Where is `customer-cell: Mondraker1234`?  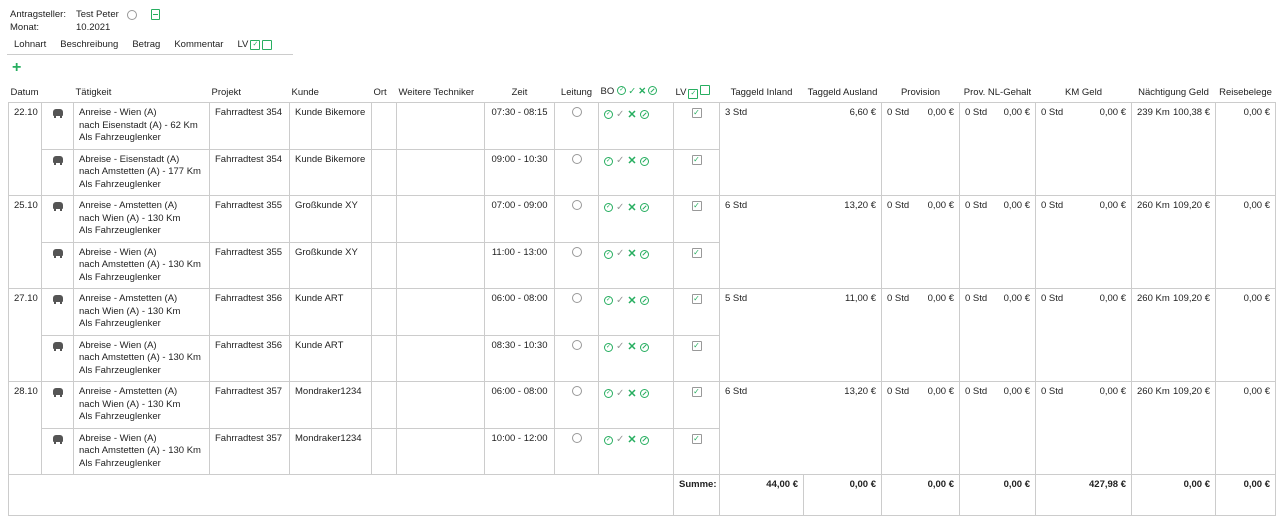 customer-cell: Mondraker1234 is located at coordinates (330, 451).